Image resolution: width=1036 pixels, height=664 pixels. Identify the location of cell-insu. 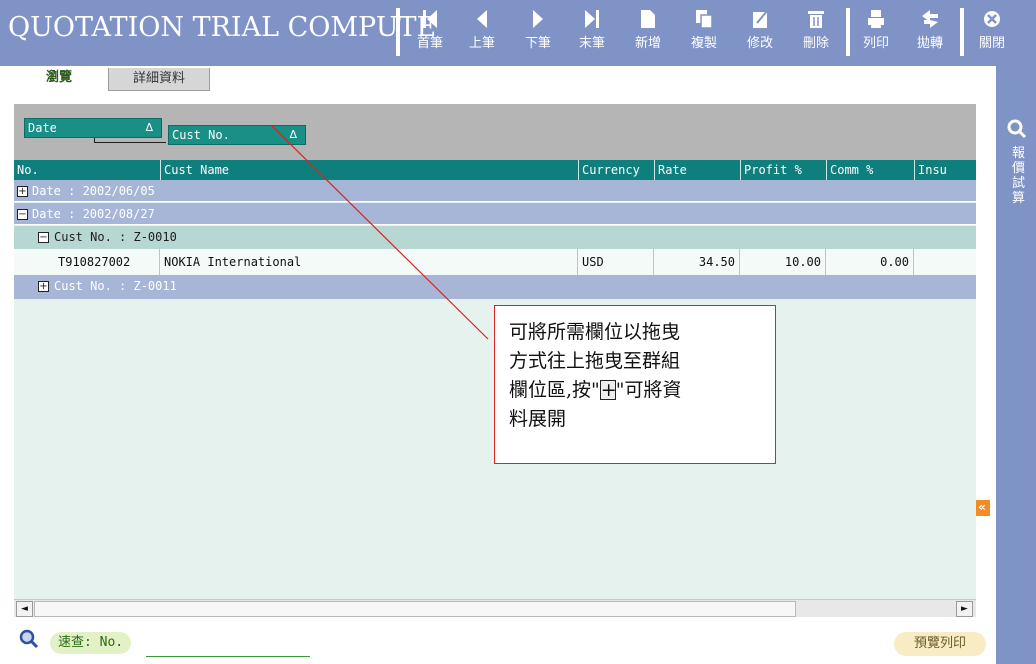
(945, 262).